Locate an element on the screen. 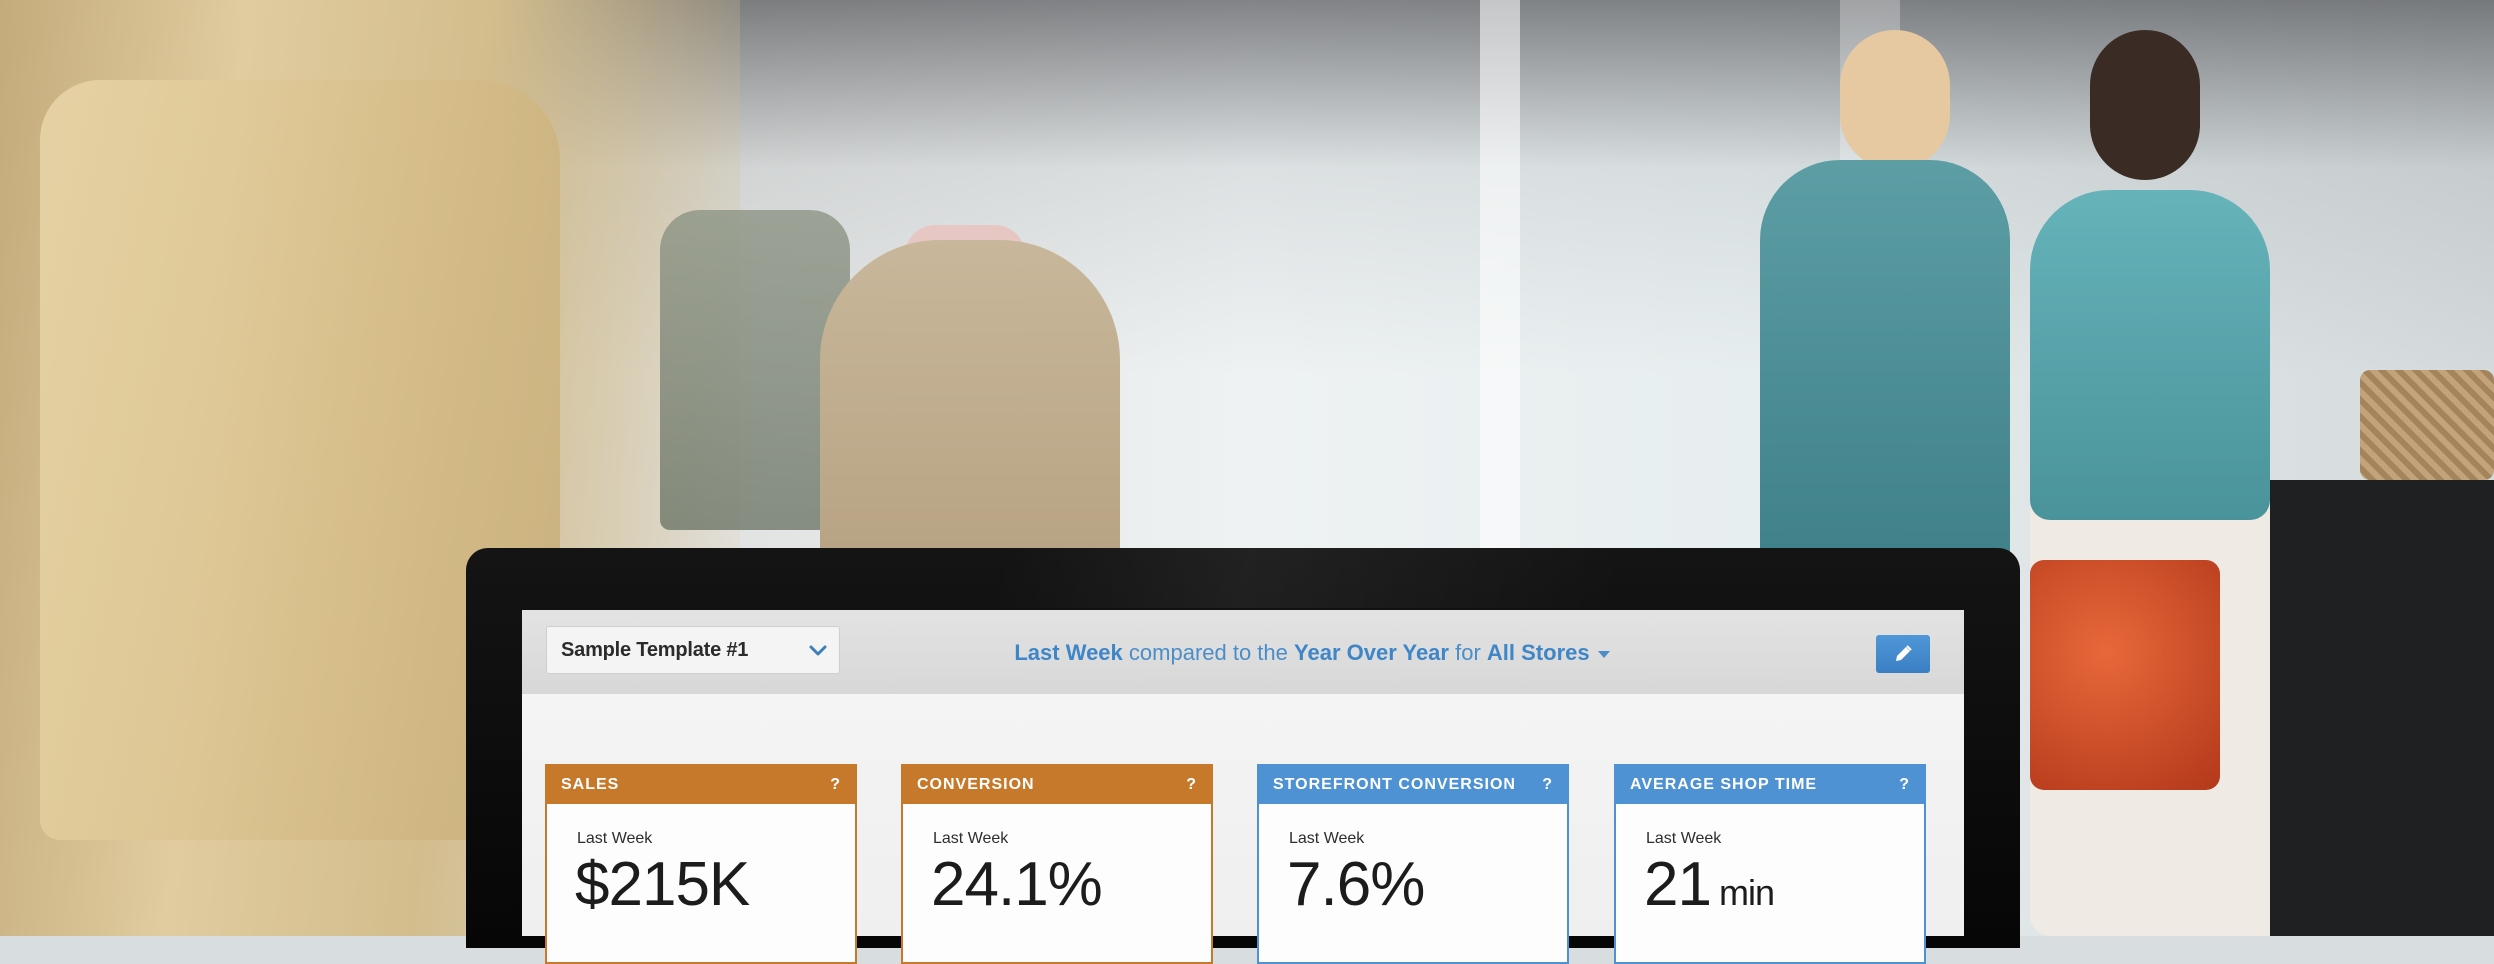 The width and height of the screenshot is (2494, 964). kpi-card-sales: SALES ? Last Week $215K is located at coordinates (701, 864).